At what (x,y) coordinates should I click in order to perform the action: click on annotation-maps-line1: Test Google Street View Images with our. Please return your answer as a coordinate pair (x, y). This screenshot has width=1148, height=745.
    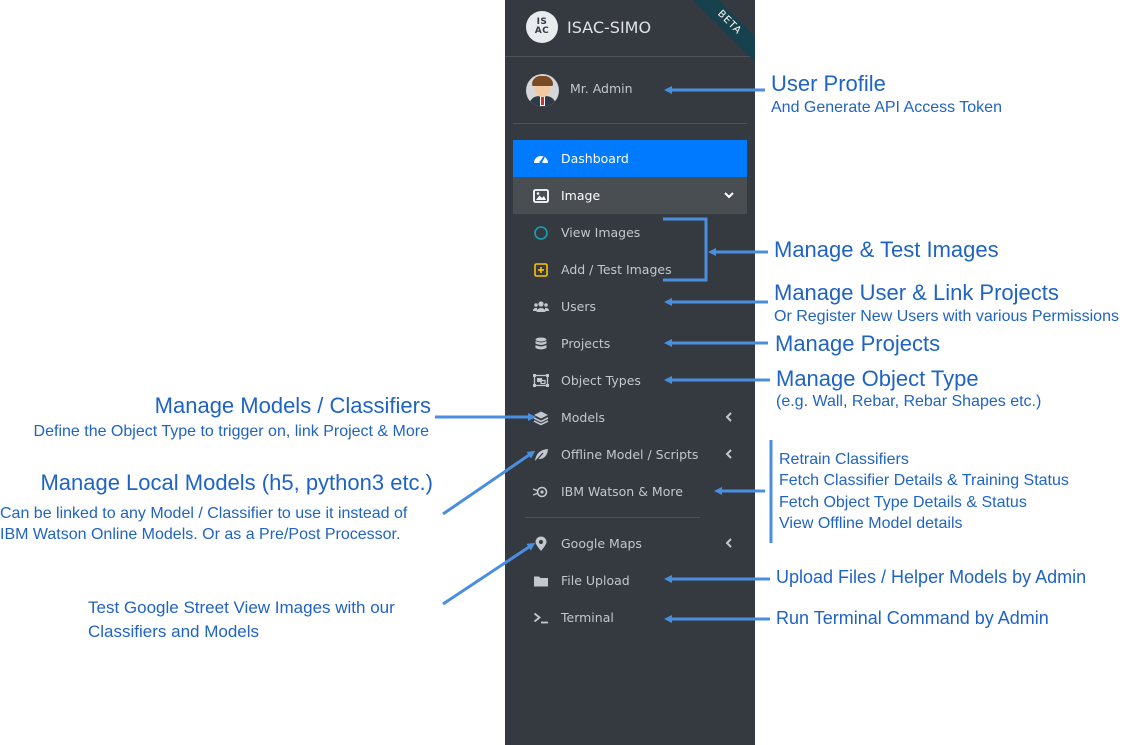
    Looking at the image, I should click on (241, 607).